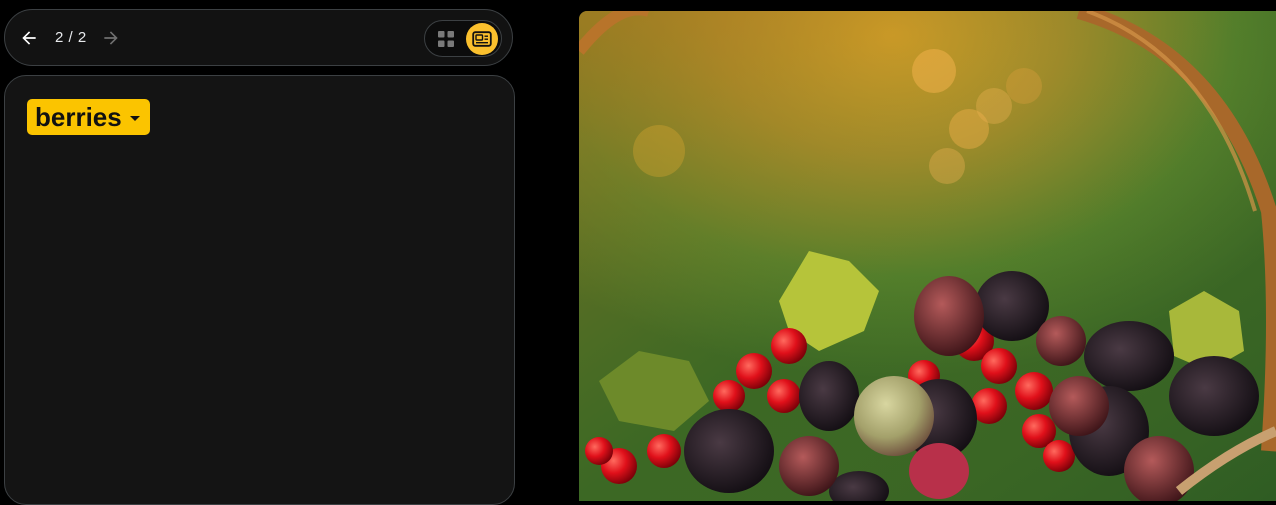 The image size is (1276, 505). Describe the element at coordinates (78, 116) in the screenshot. I see `tag-label: berries` at that location.